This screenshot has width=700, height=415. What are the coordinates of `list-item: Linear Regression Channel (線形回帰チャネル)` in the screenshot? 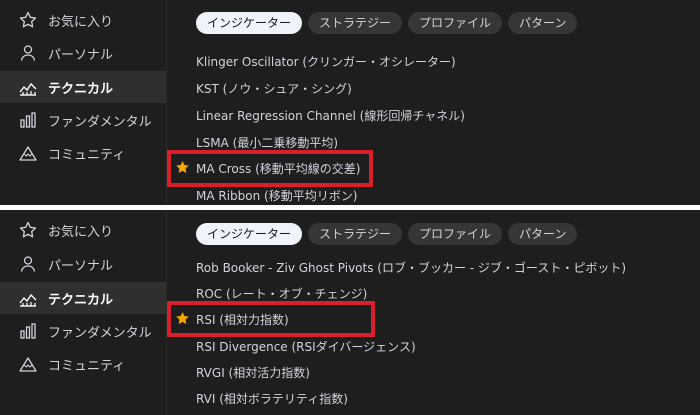 It's located at (433, 115).